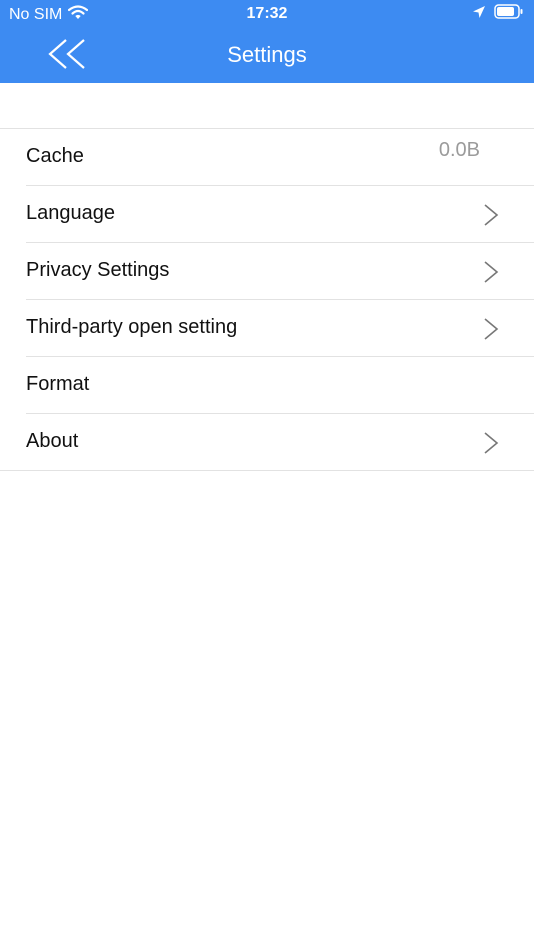 Image resolution: width=534 pixels, height=950 pixels. What do you see at coordinates (509, 14) in the screenshot?
I see `battery-icon` at bounding box center [509, 14].